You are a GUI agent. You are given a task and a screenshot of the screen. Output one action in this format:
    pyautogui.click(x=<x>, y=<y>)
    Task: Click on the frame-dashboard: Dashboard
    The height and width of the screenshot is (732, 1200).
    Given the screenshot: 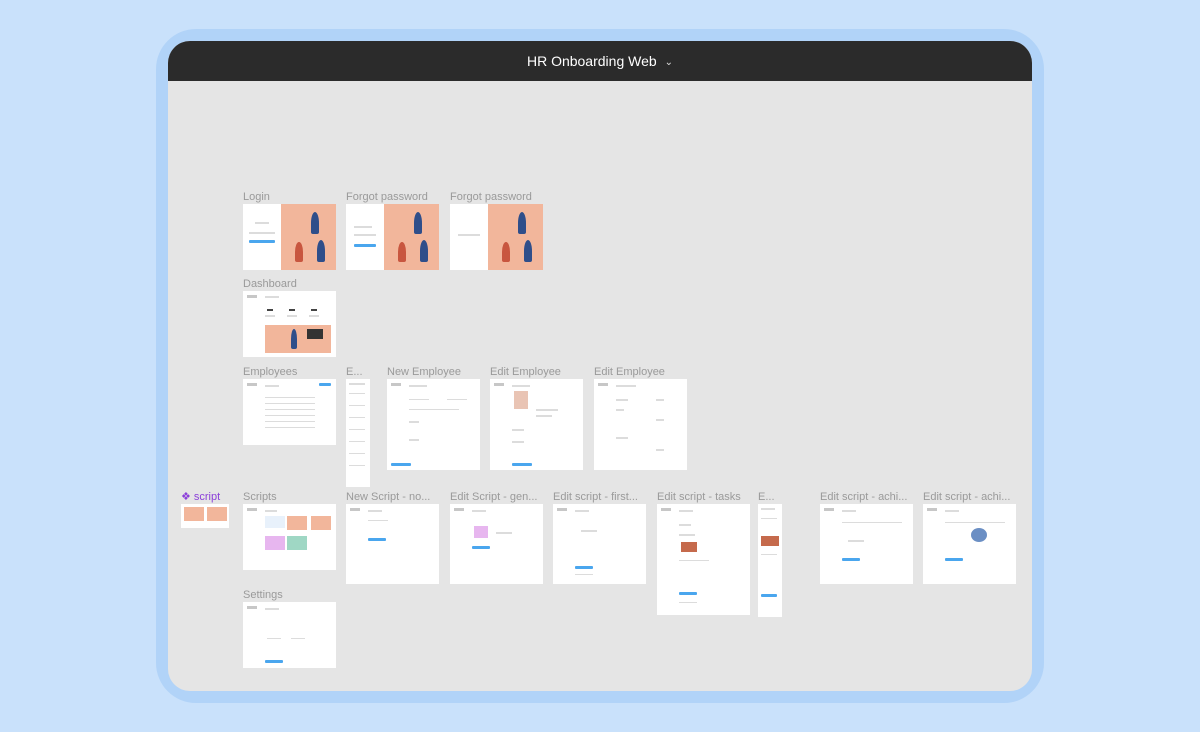 What is the action you would take?
    pyautogui.click(x=289, y=317)
    